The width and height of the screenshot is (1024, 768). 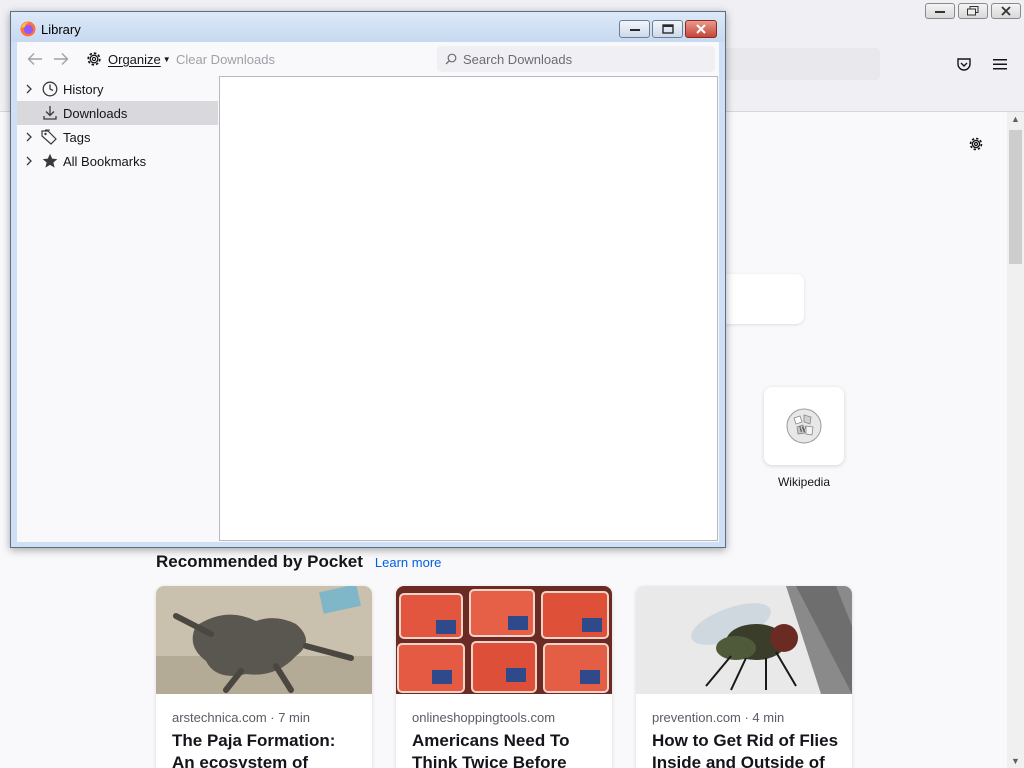 I want to click on sidebar-item-all-bookmarks: All Bookmarks, so click(x=117, y=161).